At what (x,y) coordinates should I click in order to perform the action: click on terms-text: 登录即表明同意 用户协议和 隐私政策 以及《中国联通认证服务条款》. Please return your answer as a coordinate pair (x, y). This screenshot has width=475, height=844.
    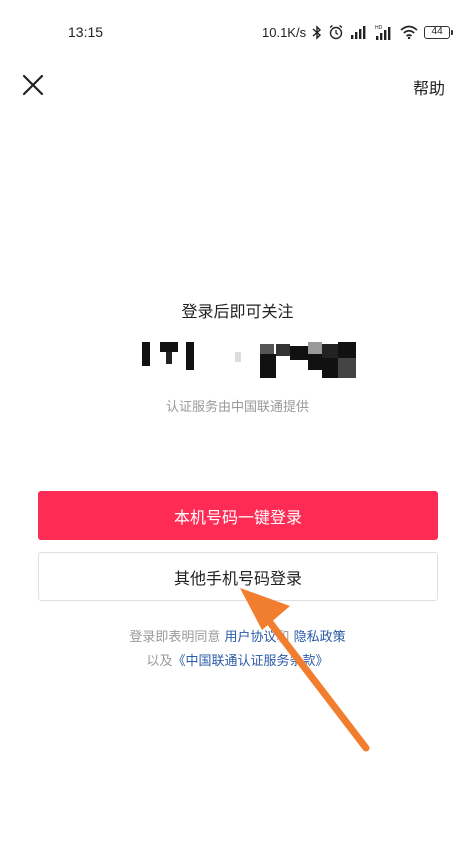
    Looking at the image, I should click on (237, 650).